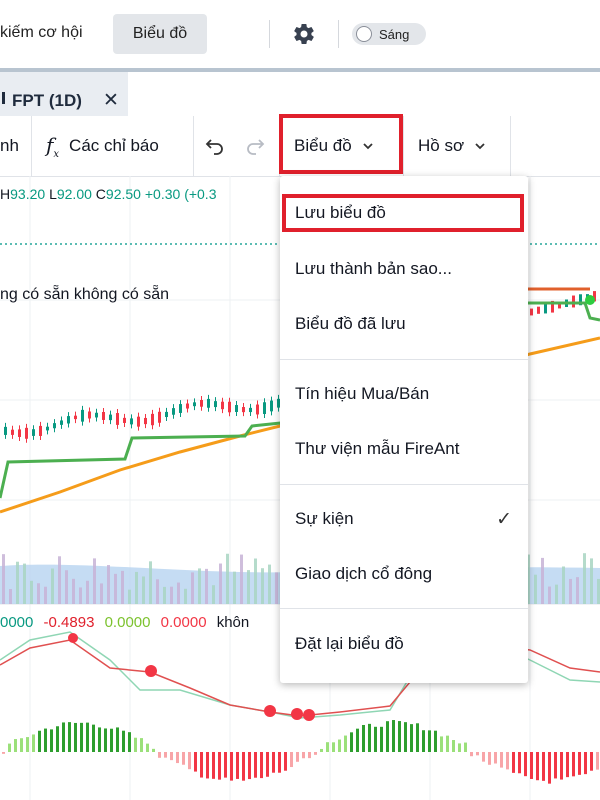  I want to click on function-icon: fx, so click(53, 146).